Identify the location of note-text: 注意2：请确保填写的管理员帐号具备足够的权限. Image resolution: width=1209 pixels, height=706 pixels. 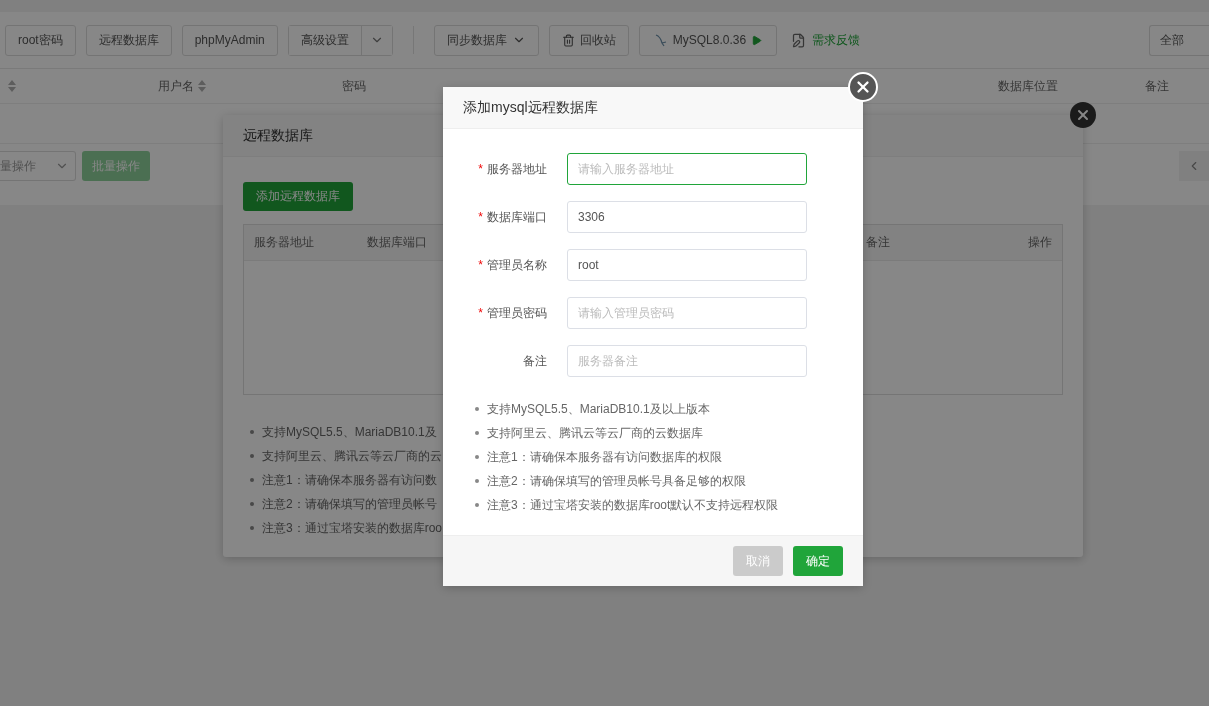
(616, 481).